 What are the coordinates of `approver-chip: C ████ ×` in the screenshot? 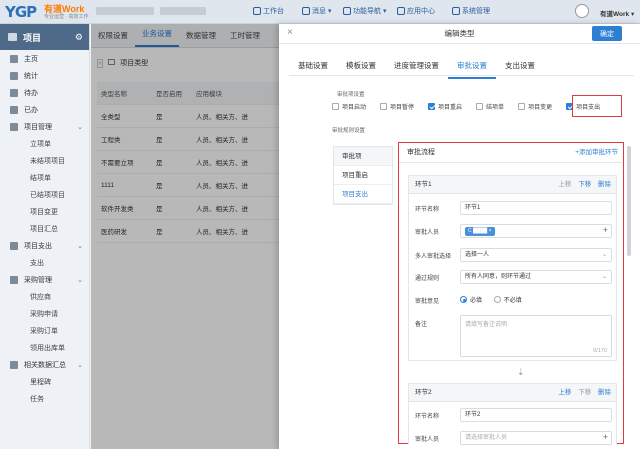 It's located at (480, 231).